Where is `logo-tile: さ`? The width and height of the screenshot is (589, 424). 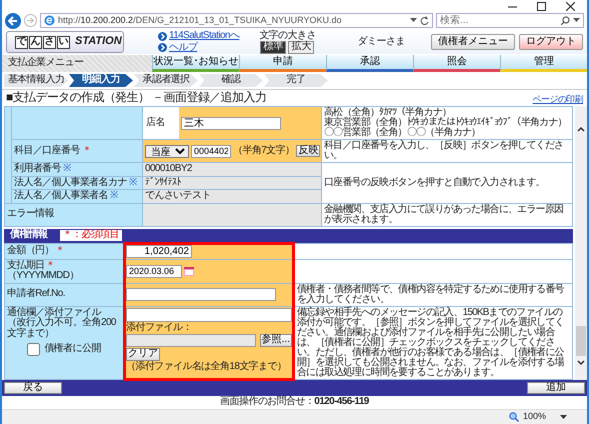
logo-tile: さ is located at coordinates (49, 42).